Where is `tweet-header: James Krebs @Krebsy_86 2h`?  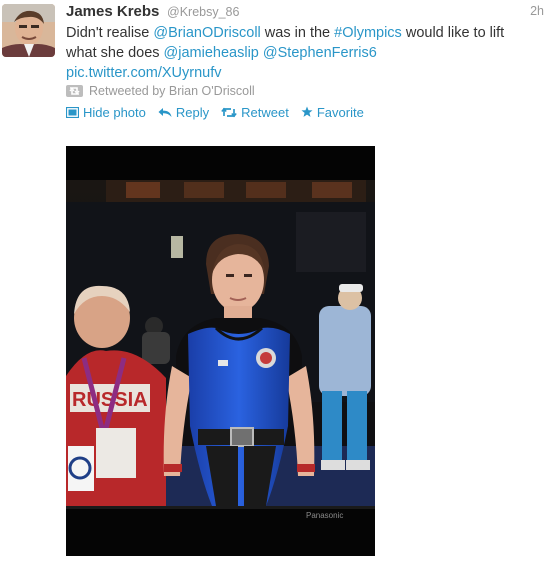
tweet-header: James Krebs @Krebsy_86 2h is located at coordinates (305, 12).